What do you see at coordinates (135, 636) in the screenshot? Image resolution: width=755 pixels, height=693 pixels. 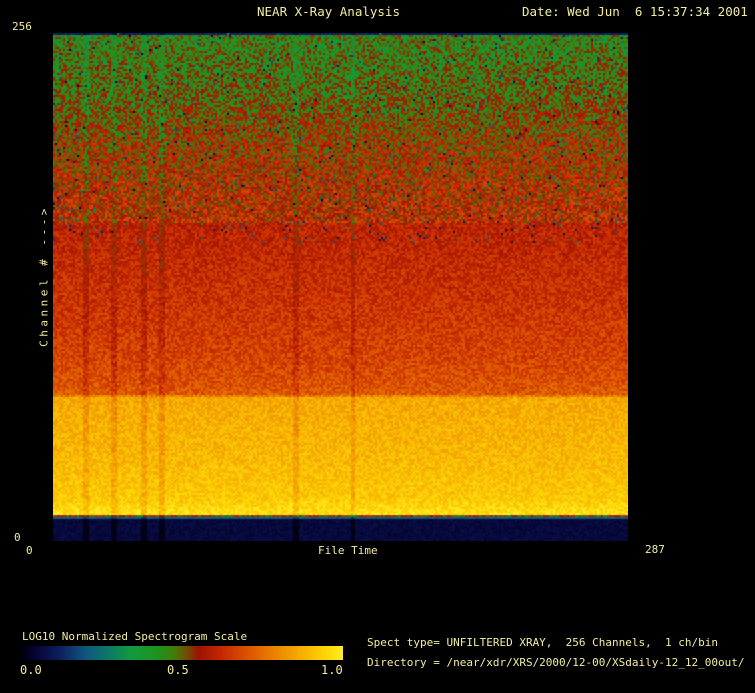 I see `colorbar-title: LOG10 Normalized Spectrogram Scale` at bounding box center [135, 636].